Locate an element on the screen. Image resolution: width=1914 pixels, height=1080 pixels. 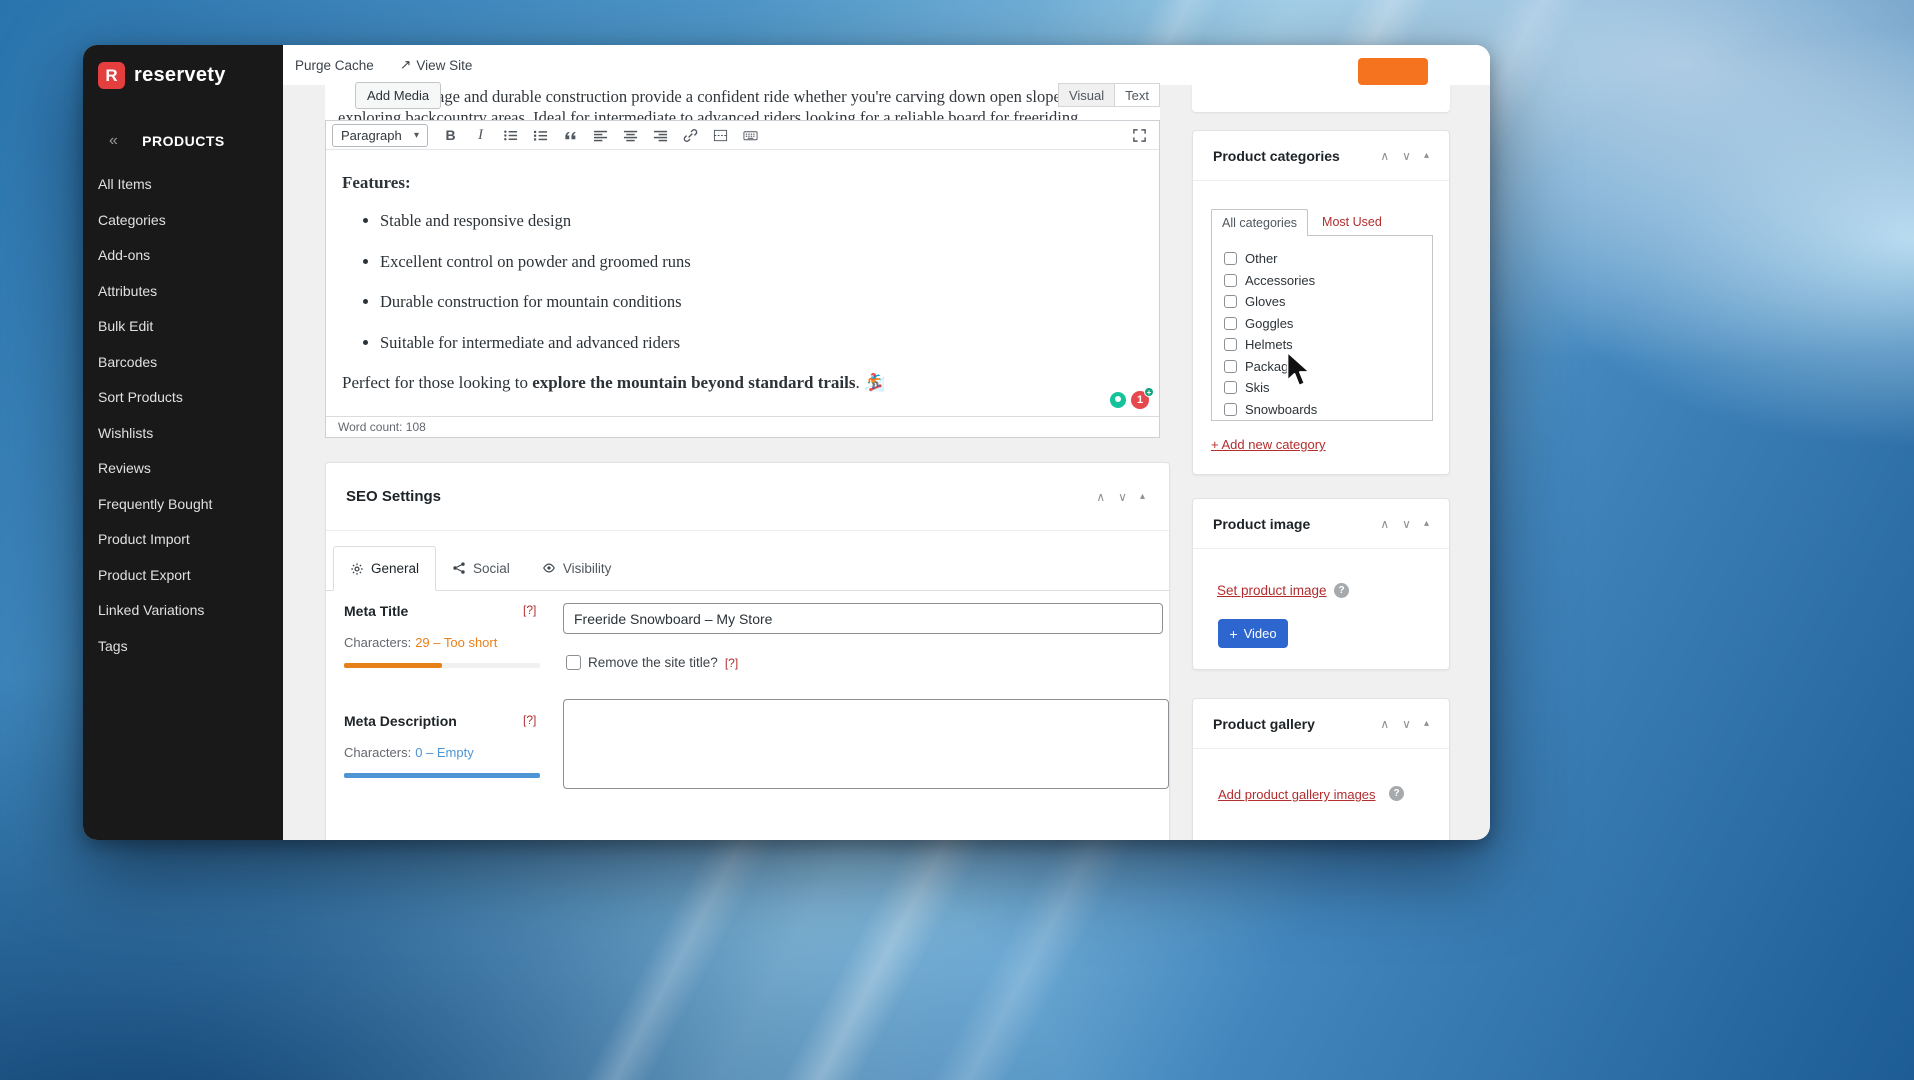
sidebar-item-categories: Categories is located at coordinates (183, 221).